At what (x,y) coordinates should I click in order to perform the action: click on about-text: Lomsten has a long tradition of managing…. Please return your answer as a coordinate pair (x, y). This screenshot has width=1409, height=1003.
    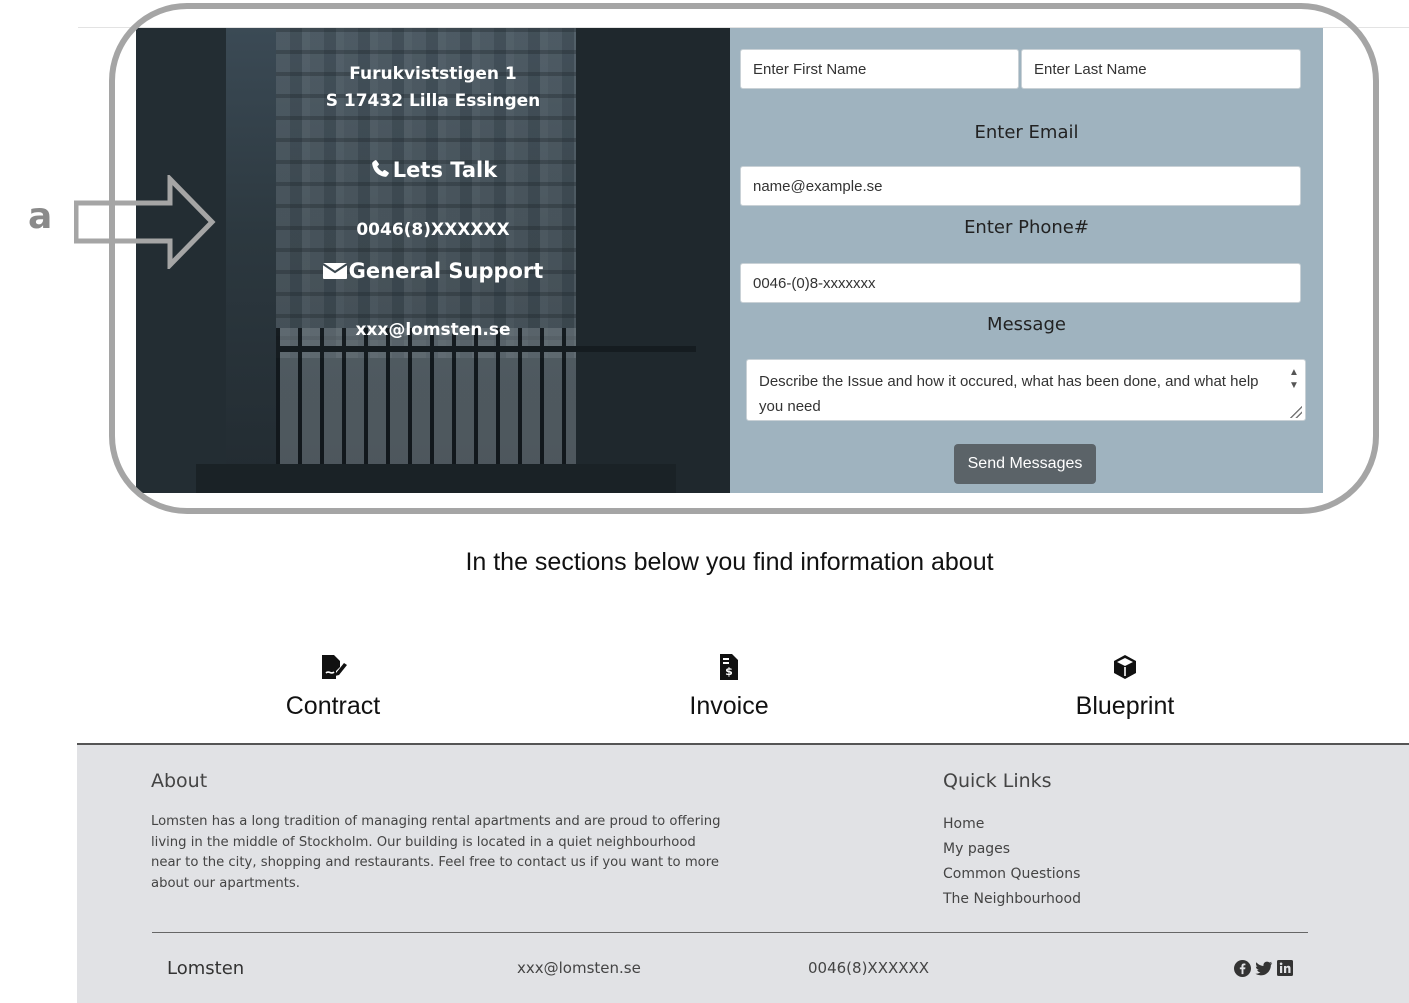
    Looking at the image, I should click on (436, 852).